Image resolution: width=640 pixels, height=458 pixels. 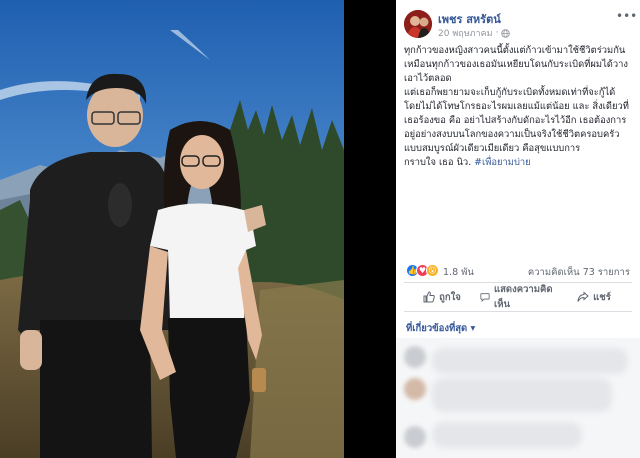 I want to click on more-options-icon: •••, so click(x=626, y=16).